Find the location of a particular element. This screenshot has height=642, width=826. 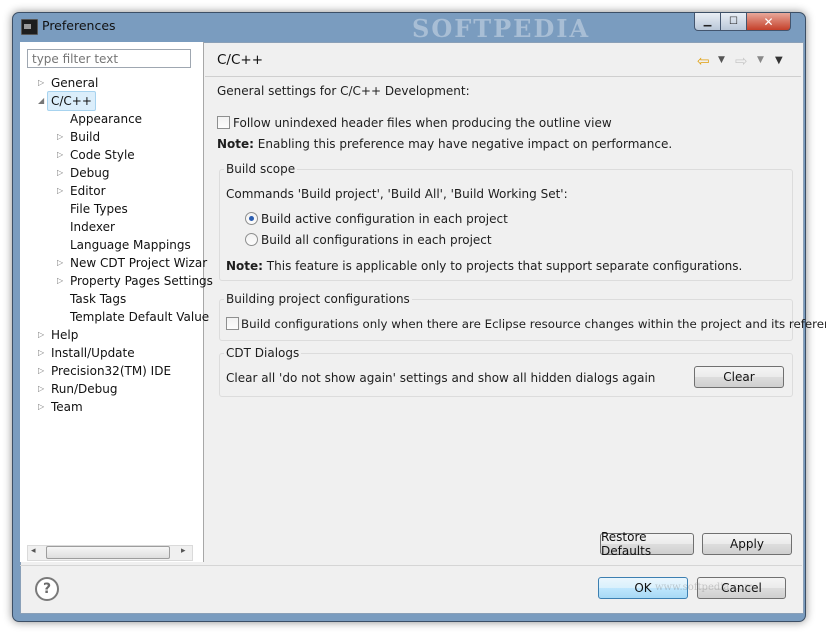

minimize-button: ▁ is located at coordinates (707, 22).